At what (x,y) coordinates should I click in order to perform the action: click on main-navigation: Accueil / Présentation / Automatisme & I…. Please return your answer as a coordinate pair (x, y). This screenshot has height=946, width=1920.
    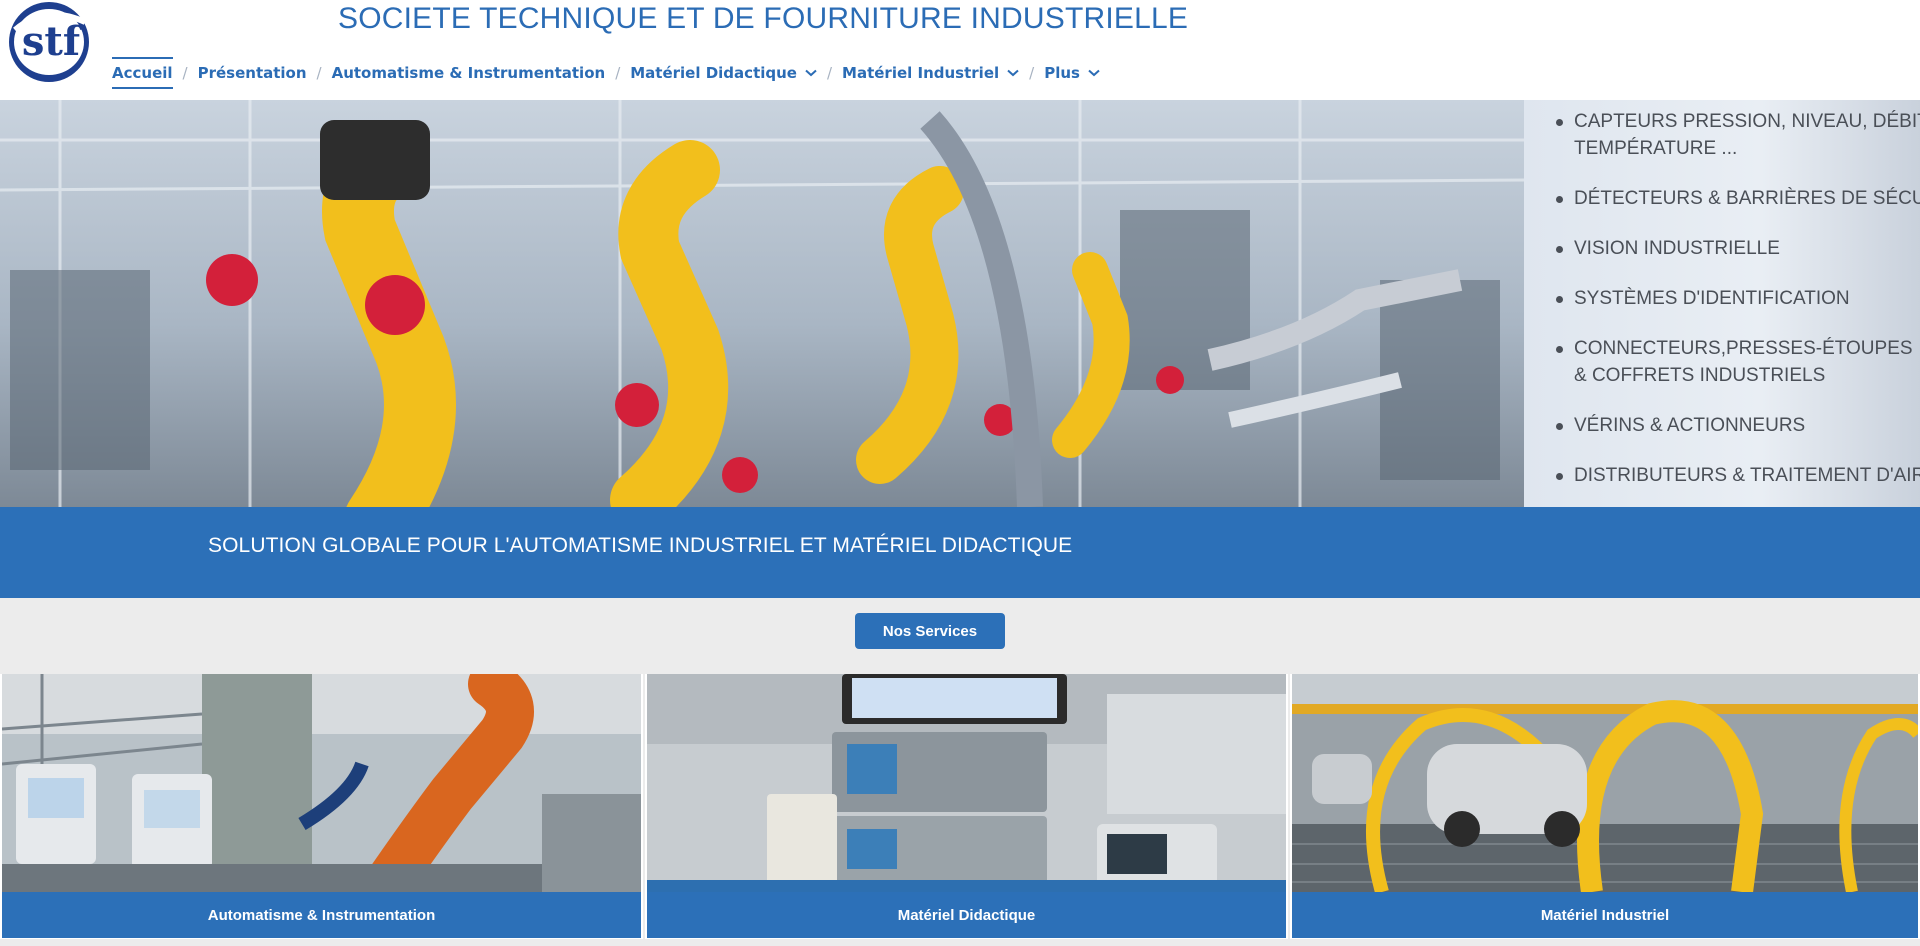
    Looking at the image, I should click on (606, 73).